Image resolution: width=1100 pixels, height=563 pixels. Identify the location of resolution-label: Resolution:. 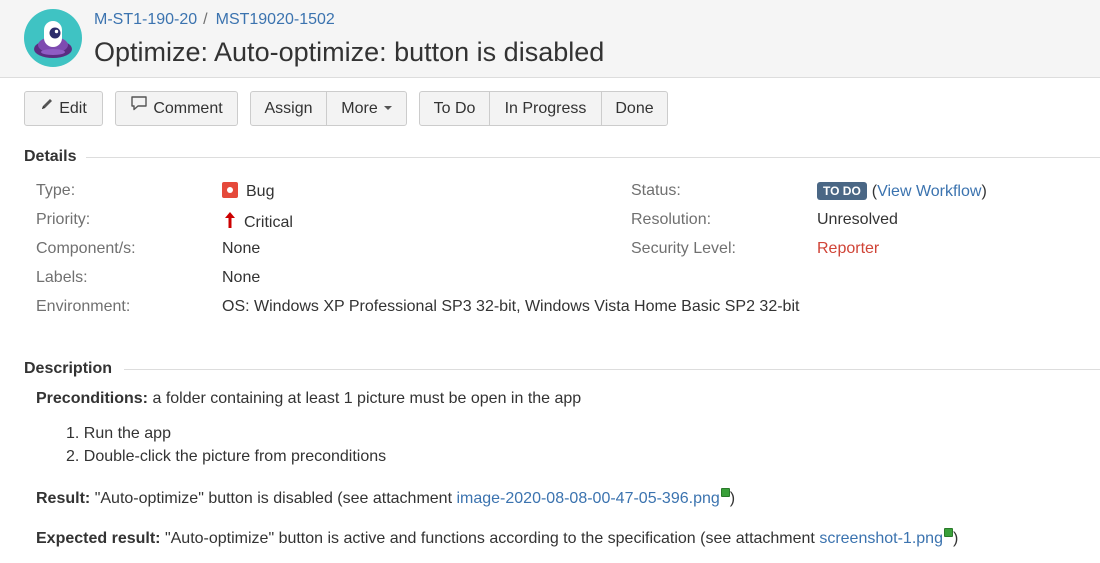
(671, 219).